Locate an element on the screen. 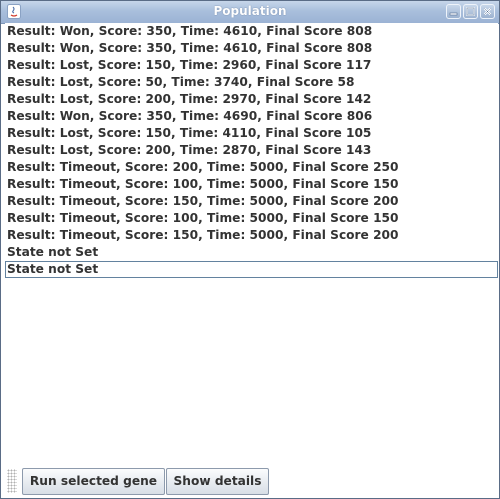  window-title: Population is located at coordinates (250, 11).